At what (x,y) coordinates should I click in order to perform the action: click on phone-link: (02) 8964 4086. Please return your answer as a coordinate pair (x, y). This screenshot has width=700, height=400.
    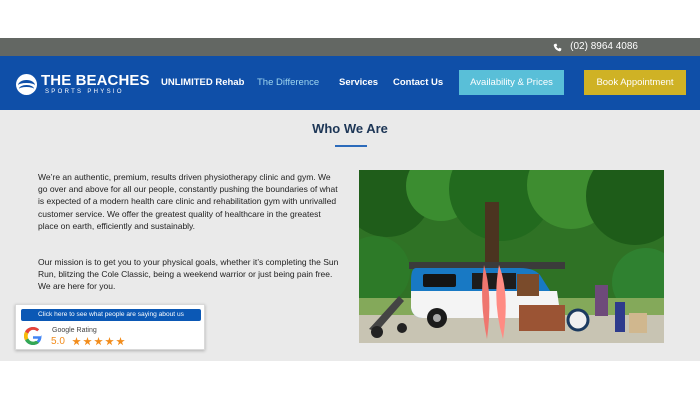
    Looking at the image, I should click on (595, 47).